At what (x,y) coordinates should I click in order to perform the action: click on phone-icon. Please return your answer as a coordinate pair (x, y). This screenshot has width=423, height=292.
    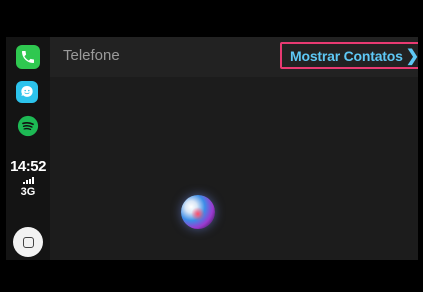
    Looking at the image, I should click on (28, 57).